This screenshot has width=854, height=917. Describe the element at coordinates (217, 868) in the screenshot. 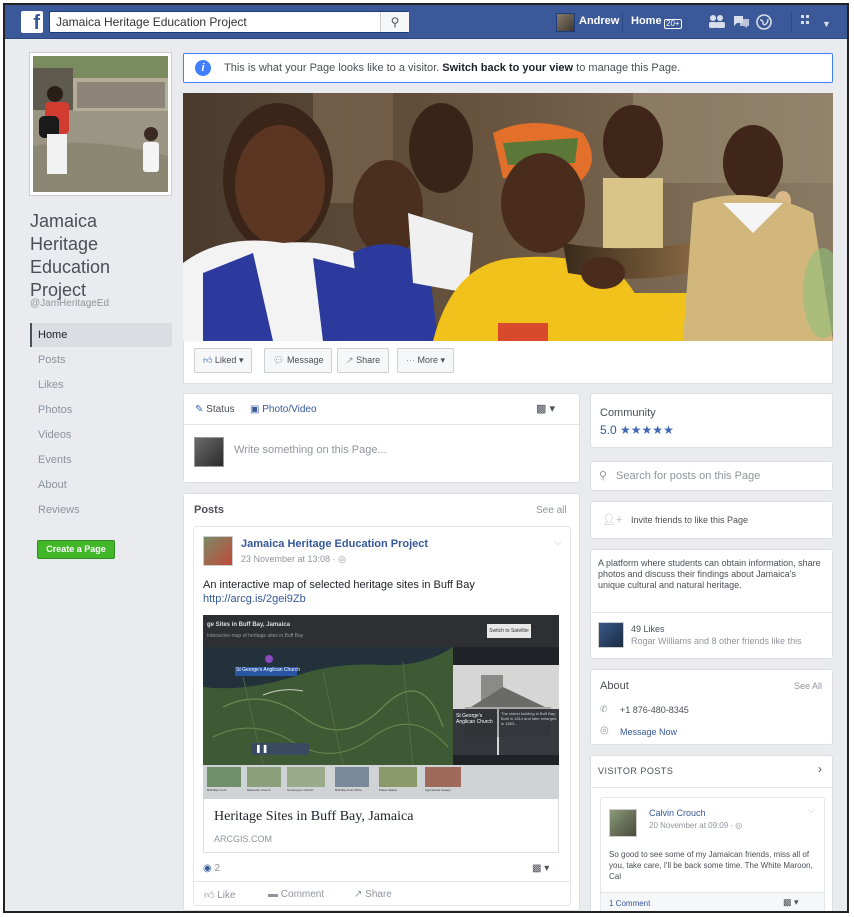

I see `reaction-count: 2` at that location.